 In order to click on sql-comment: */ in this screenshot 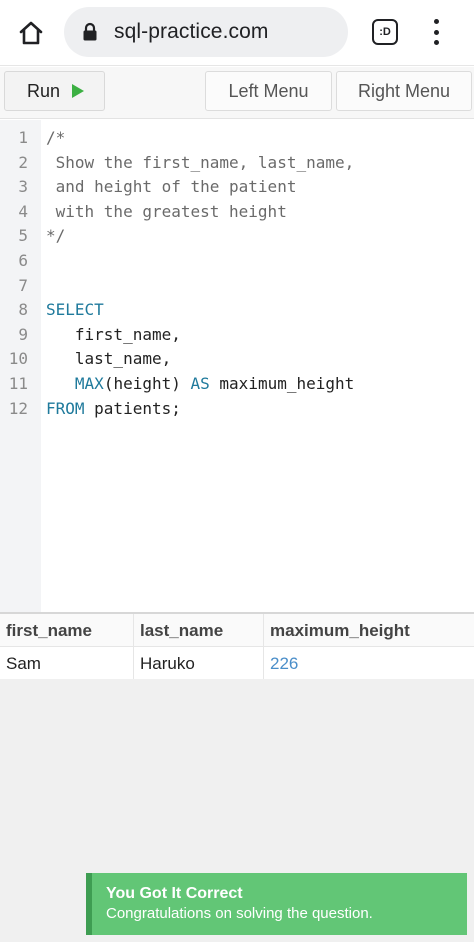, I will do `click(56, 236)`.